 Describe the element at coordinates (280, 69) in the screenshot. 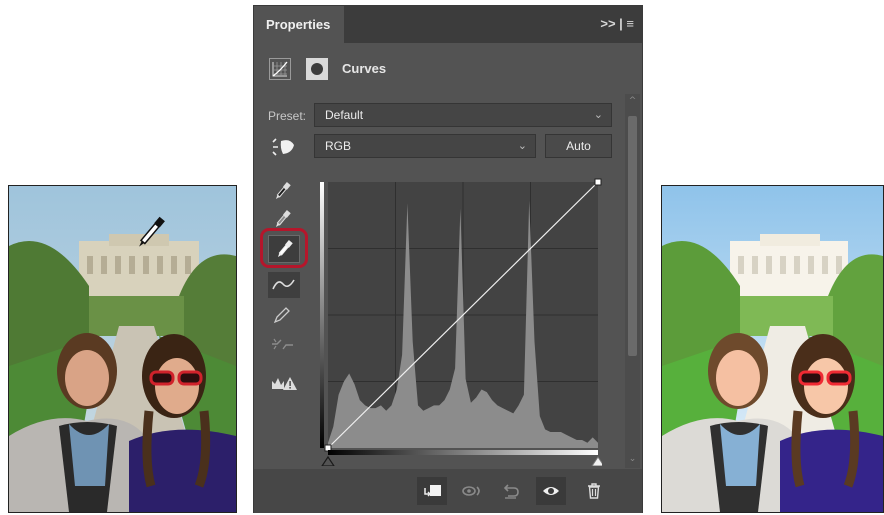

I see `curves-adjustment-icon` at that location.